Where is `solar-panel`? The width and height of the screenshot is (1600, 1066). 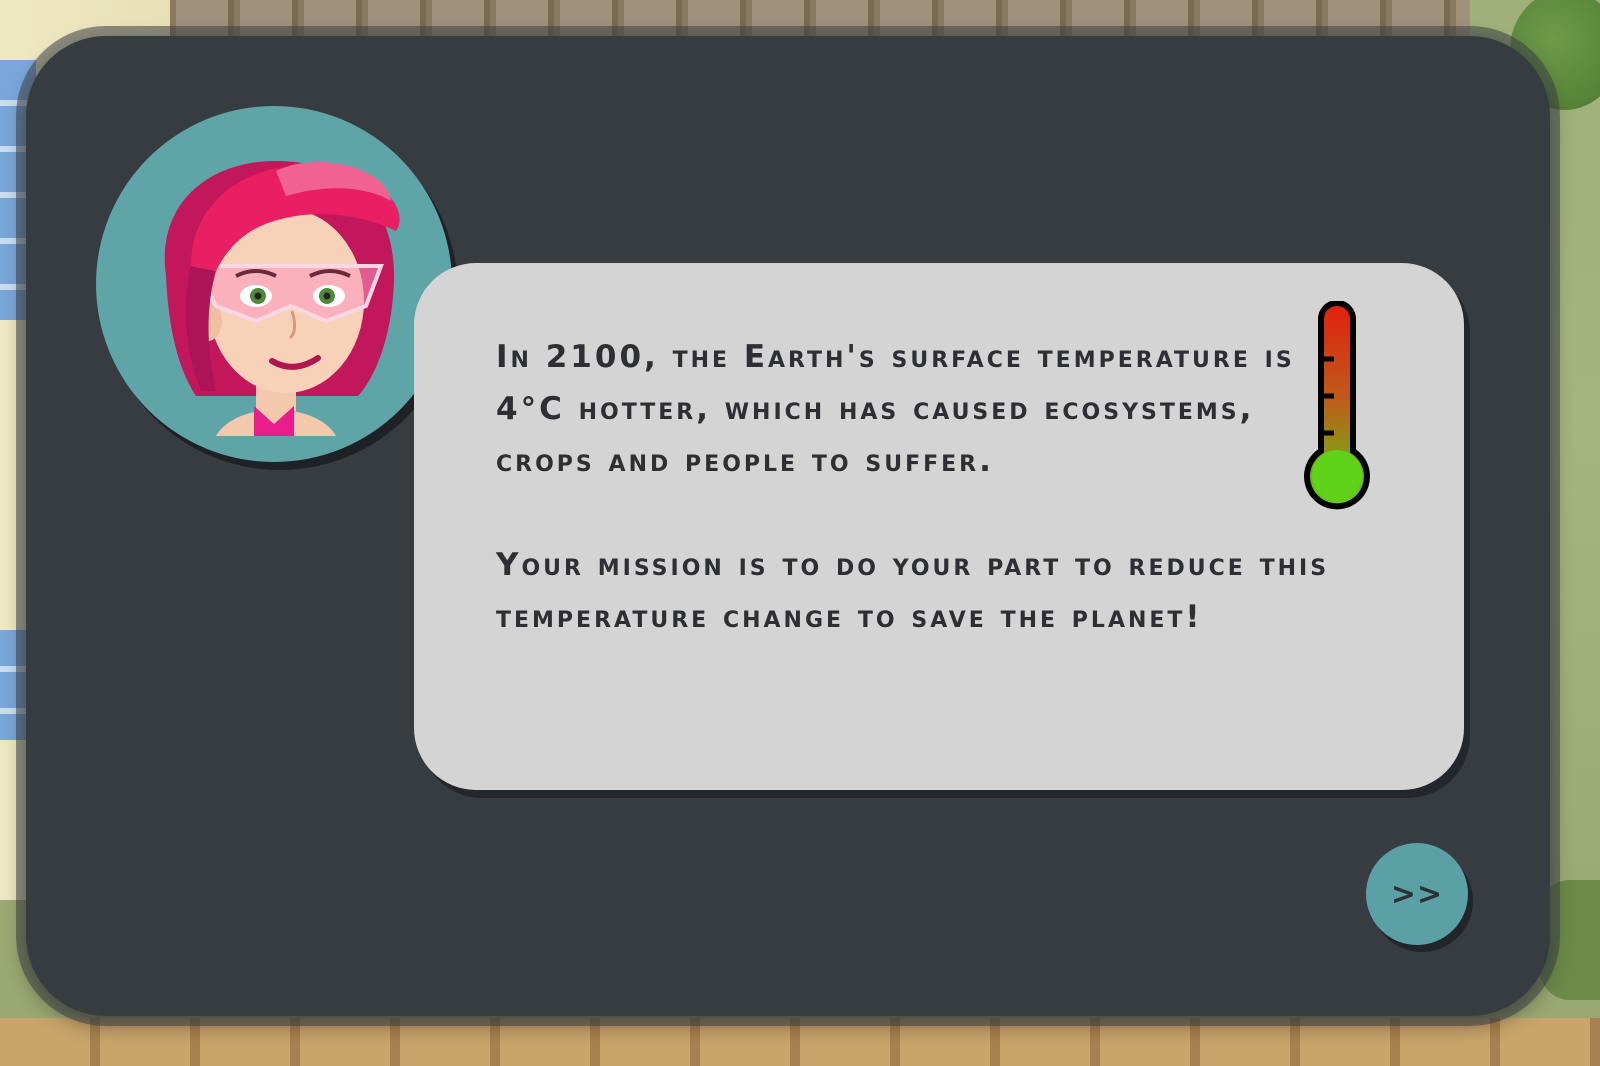
solar-panel is located at coordinates (14, 685).